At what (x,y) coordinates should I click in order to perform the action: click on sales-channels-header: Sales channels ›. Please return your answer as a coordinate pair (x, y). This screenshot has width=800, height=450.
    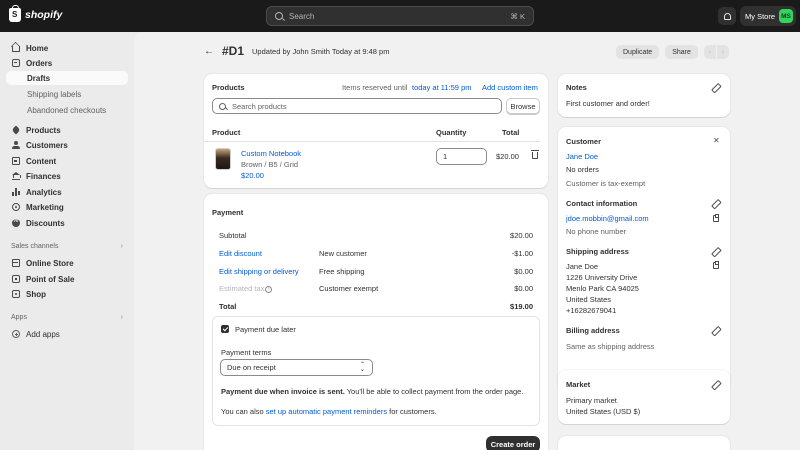
    Looking at the image, I should click on (67, 246).